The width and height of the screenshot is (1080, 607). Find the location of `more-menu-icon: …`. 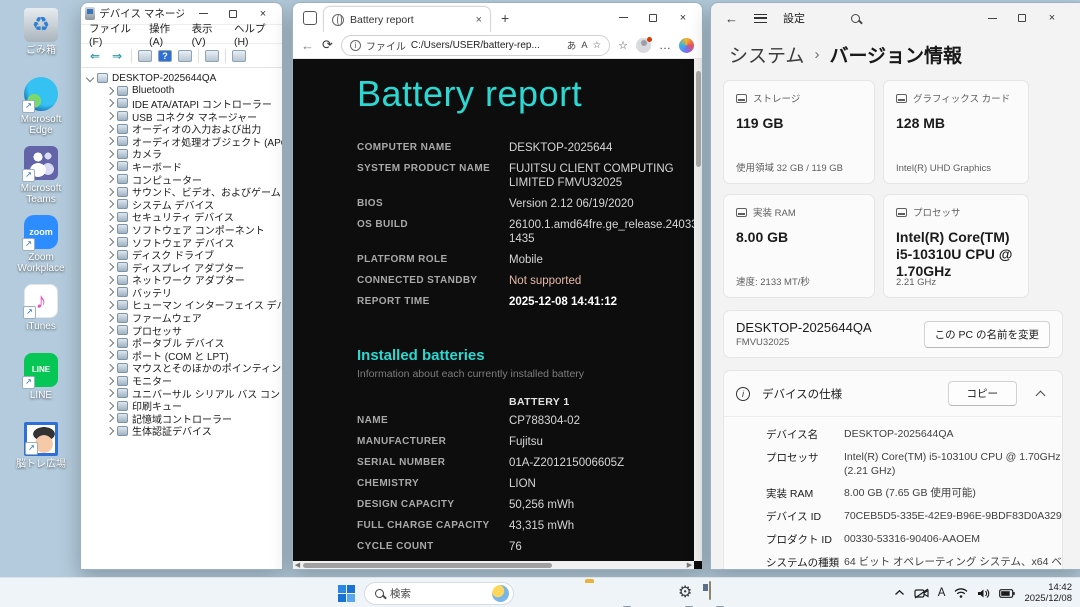

more-menu-icon: … is located at coordinates (665, 45).